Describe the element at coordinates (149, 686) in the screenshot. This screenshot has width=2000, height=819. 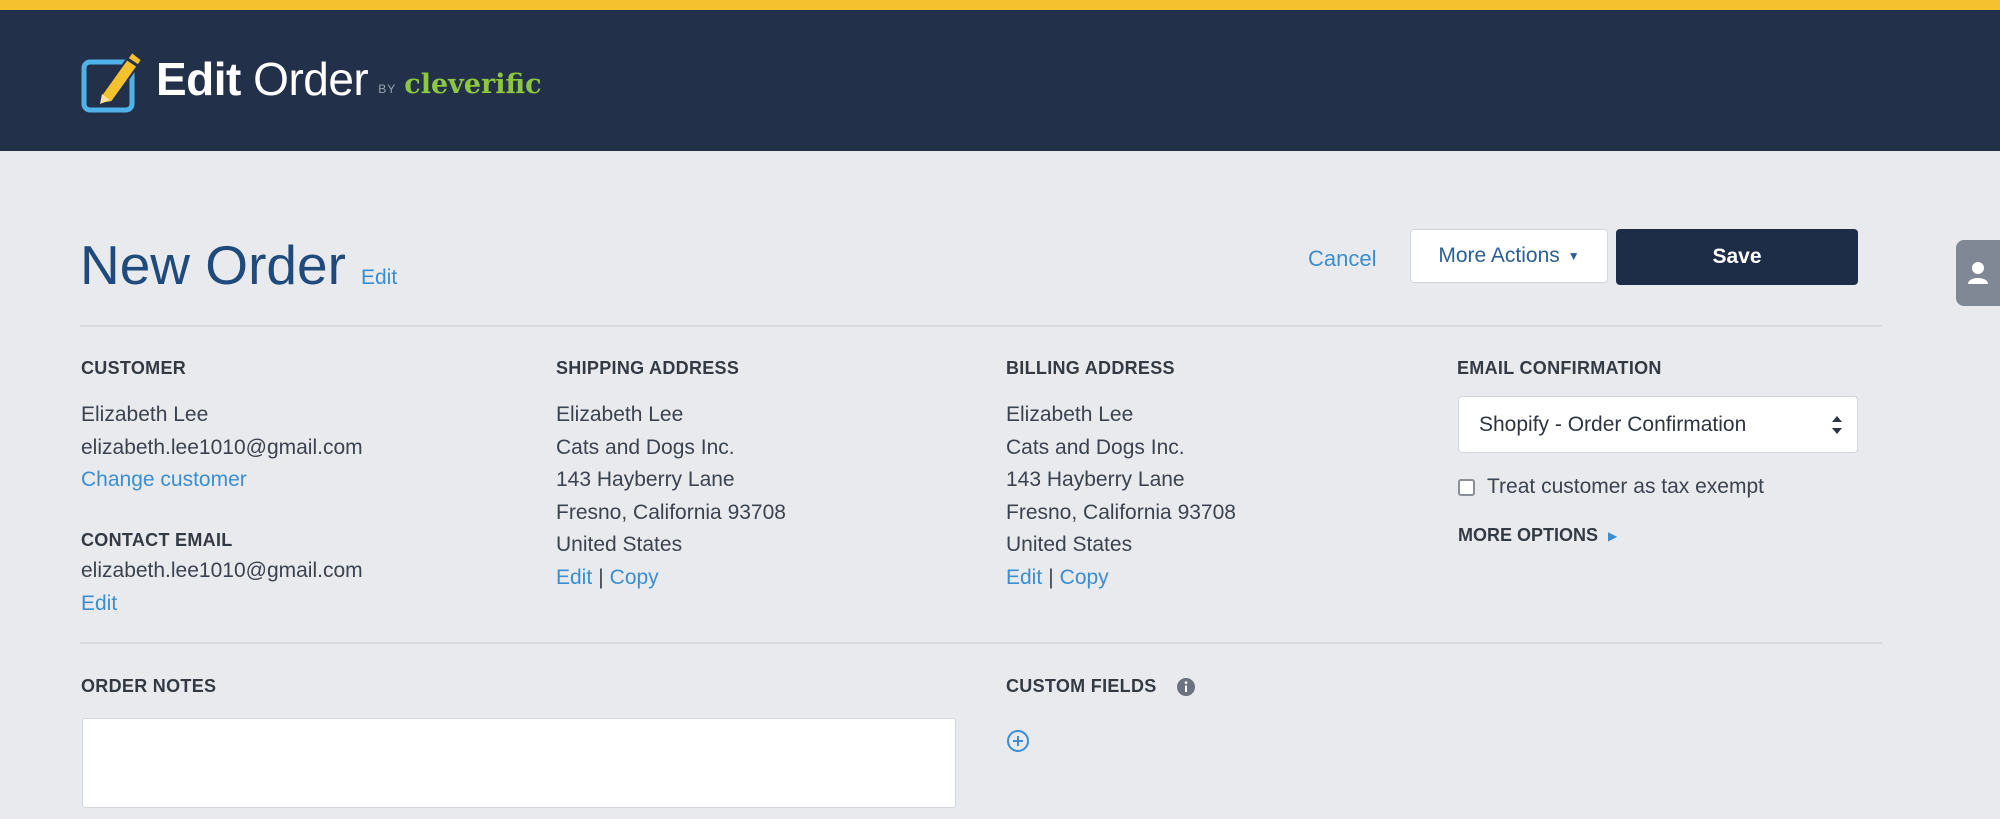
I see `order-notes-label: ORDER NOTES` at that location.